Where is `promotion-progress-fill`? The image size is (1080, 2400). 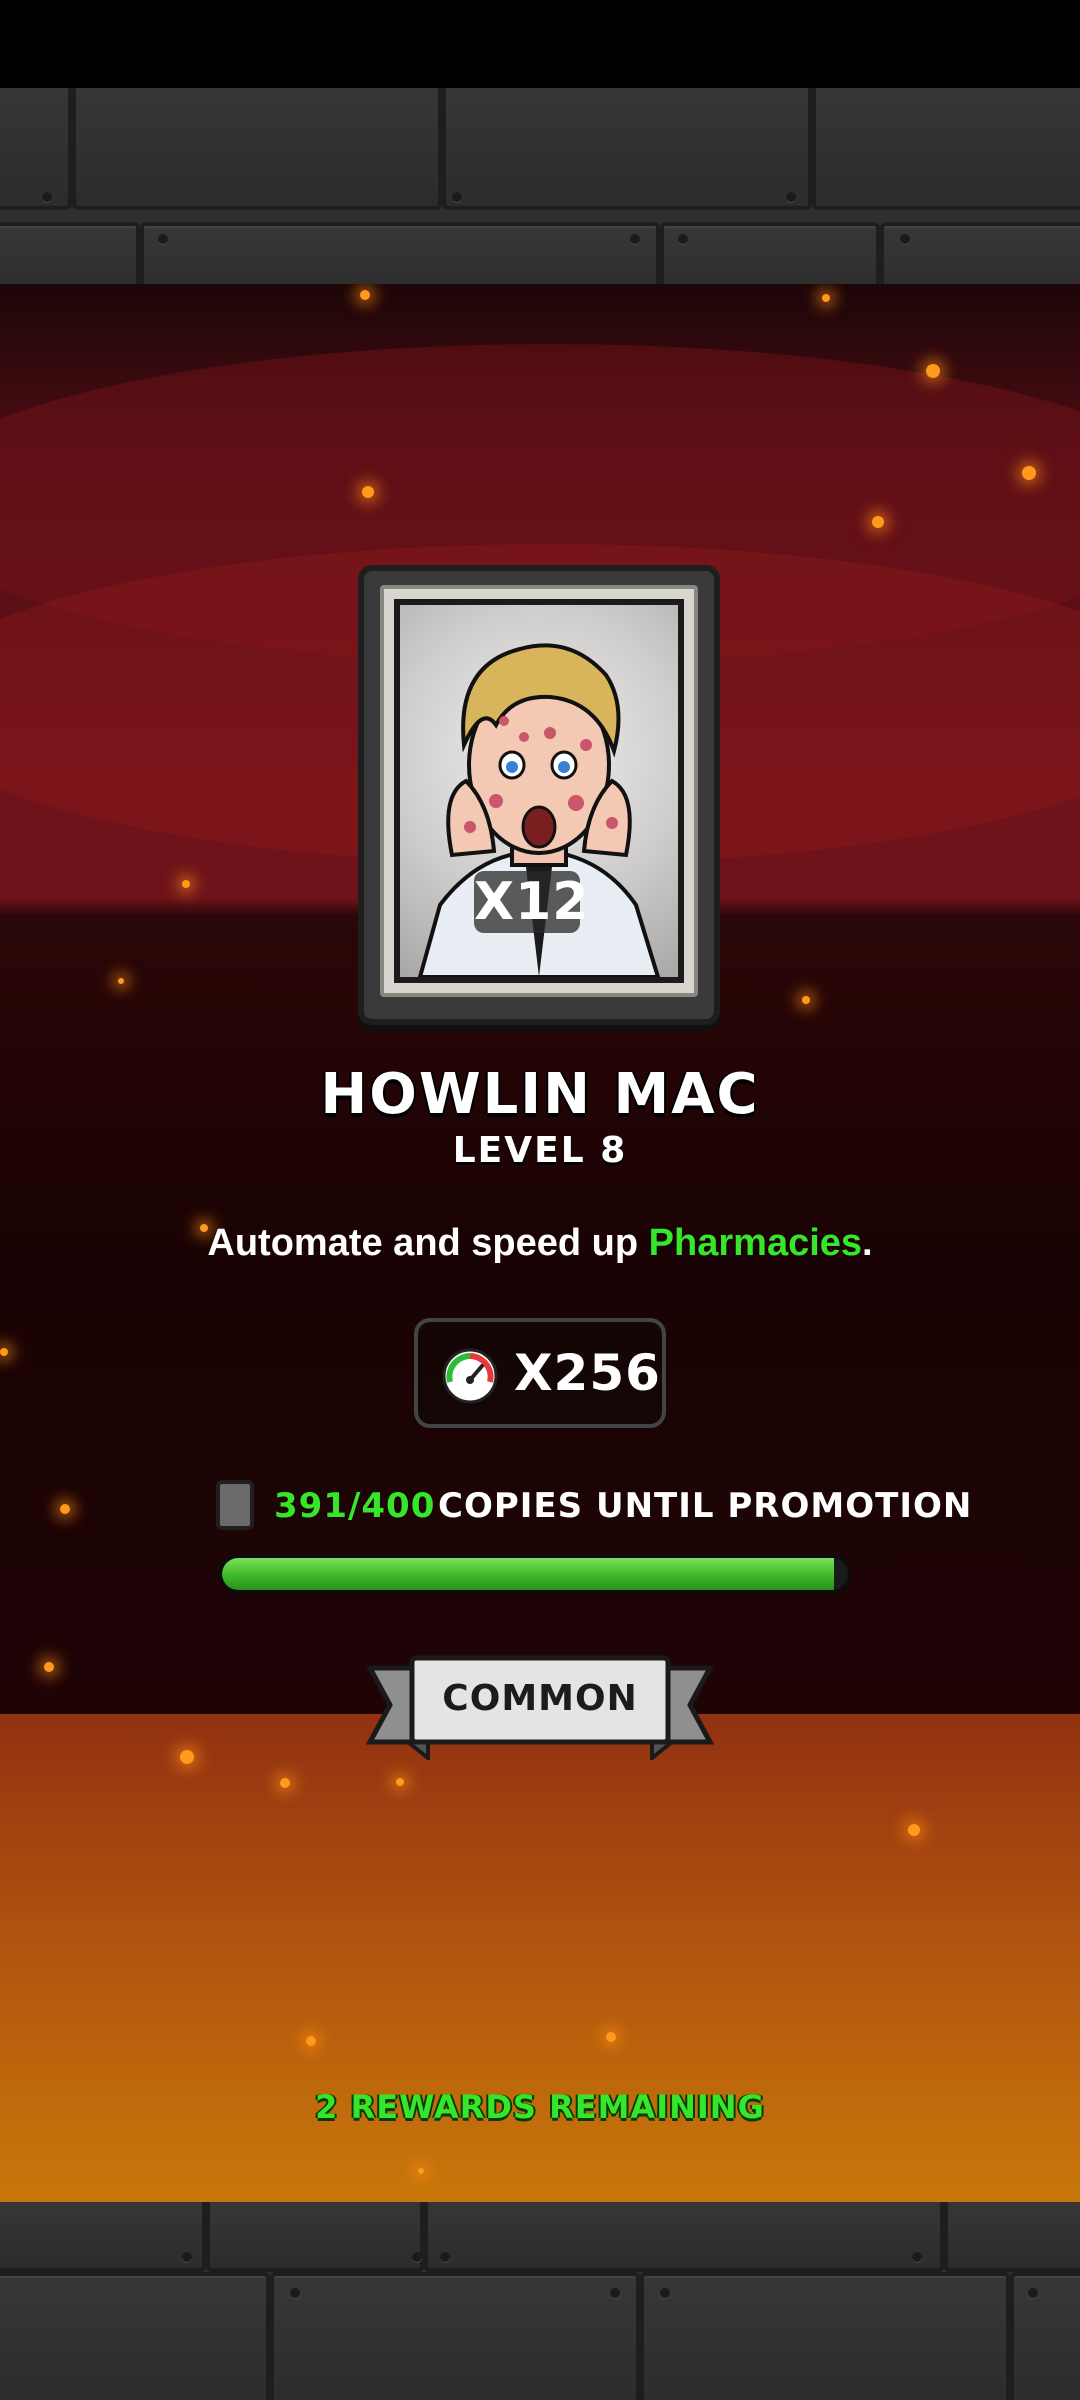
promotion-progress-fill is located at coordinates (528, 1574).